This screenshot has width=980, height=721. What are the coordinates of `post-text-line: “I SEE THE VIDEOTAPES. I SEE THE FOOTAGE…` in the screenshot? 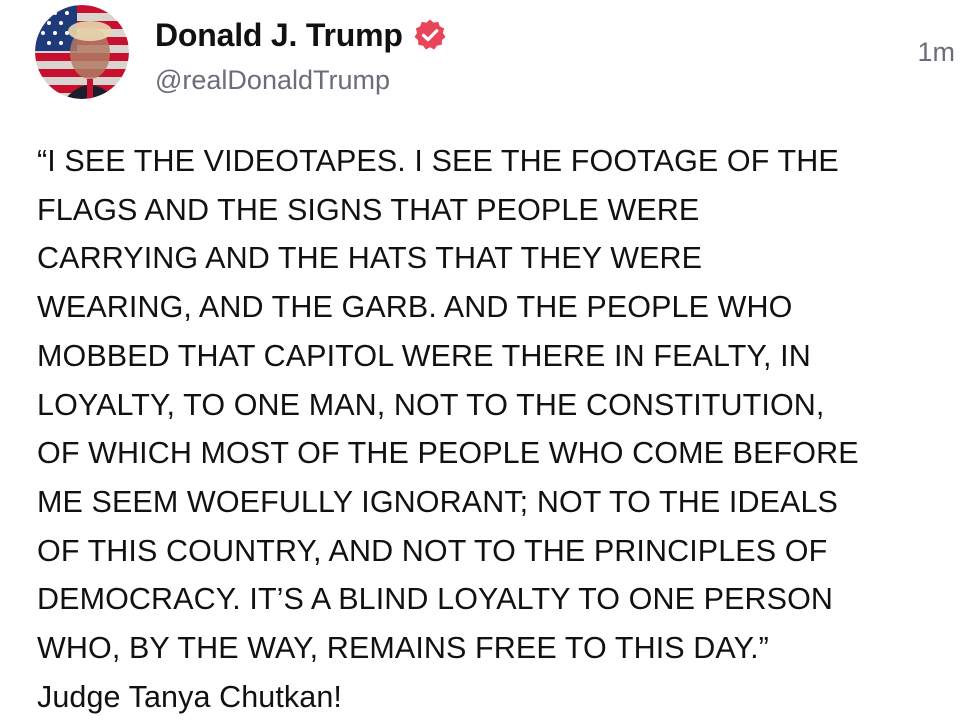 It's located at (438, 161).